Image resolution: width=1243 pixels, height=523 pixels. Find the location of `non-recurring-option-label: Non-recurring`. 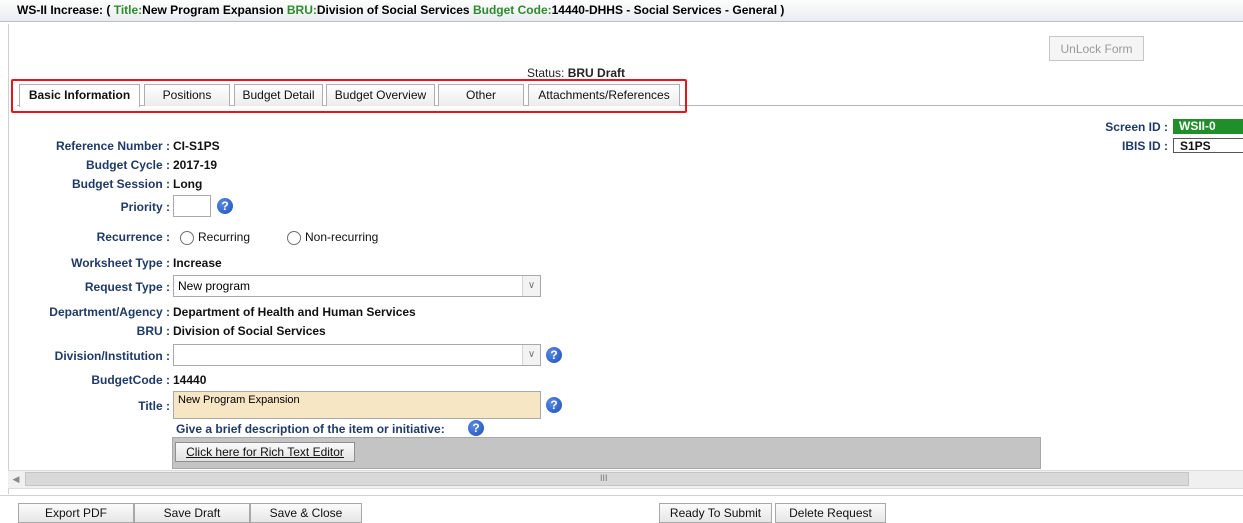

non-recurring-option-label: Non-recurring is located at coordinates (342, 237).